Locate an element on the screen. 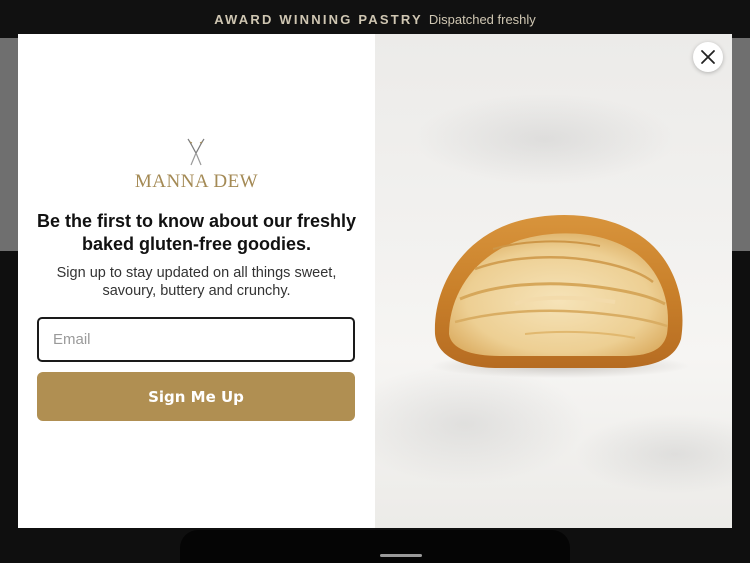 The width and height of the screenshot is (750, 563). announcement-highlight: AWARD WINNING PASTRY is located at coordinates (318, 19).